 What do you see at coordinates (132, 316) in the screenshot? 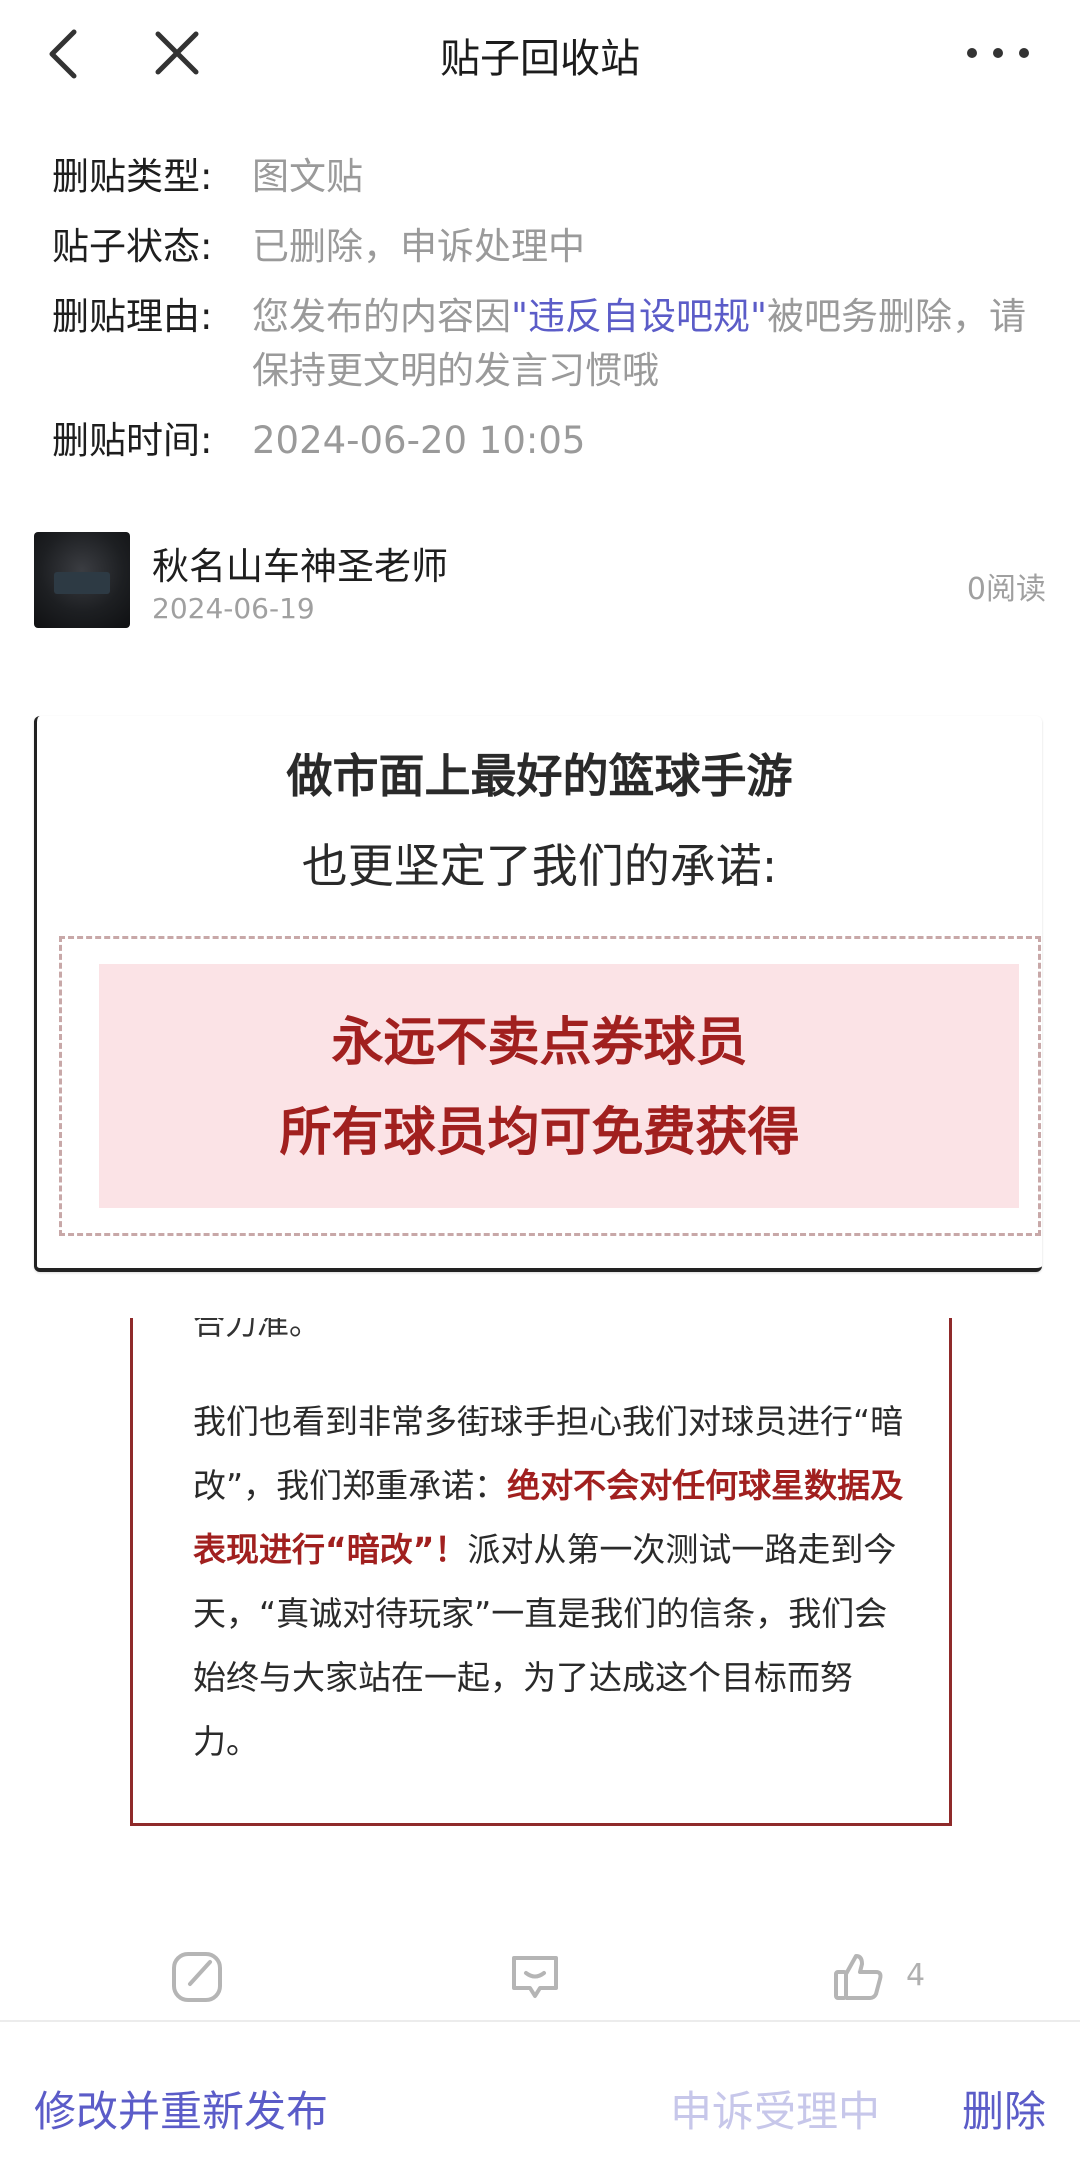
I see `reason-label: 删贴理由:` at bounding box center [132, 316].